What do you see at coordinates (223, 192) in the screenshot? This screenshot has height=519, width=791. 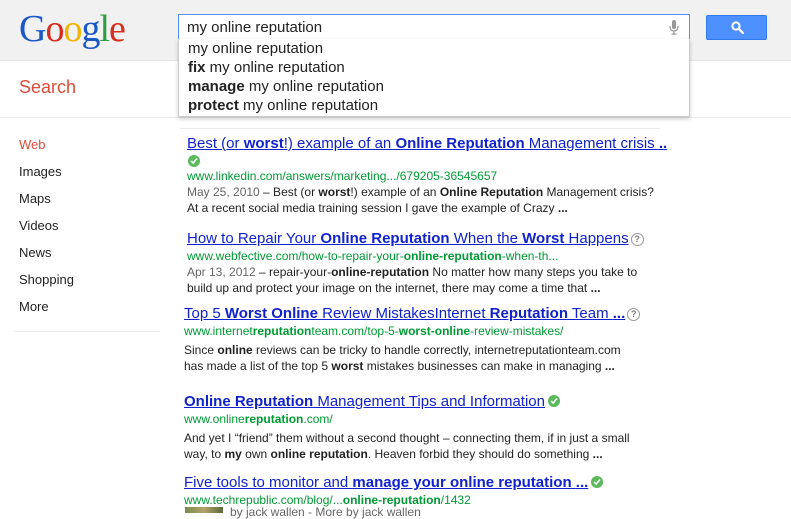 I see `result-date: May 25, 2010` at bounding box center [223, 192].